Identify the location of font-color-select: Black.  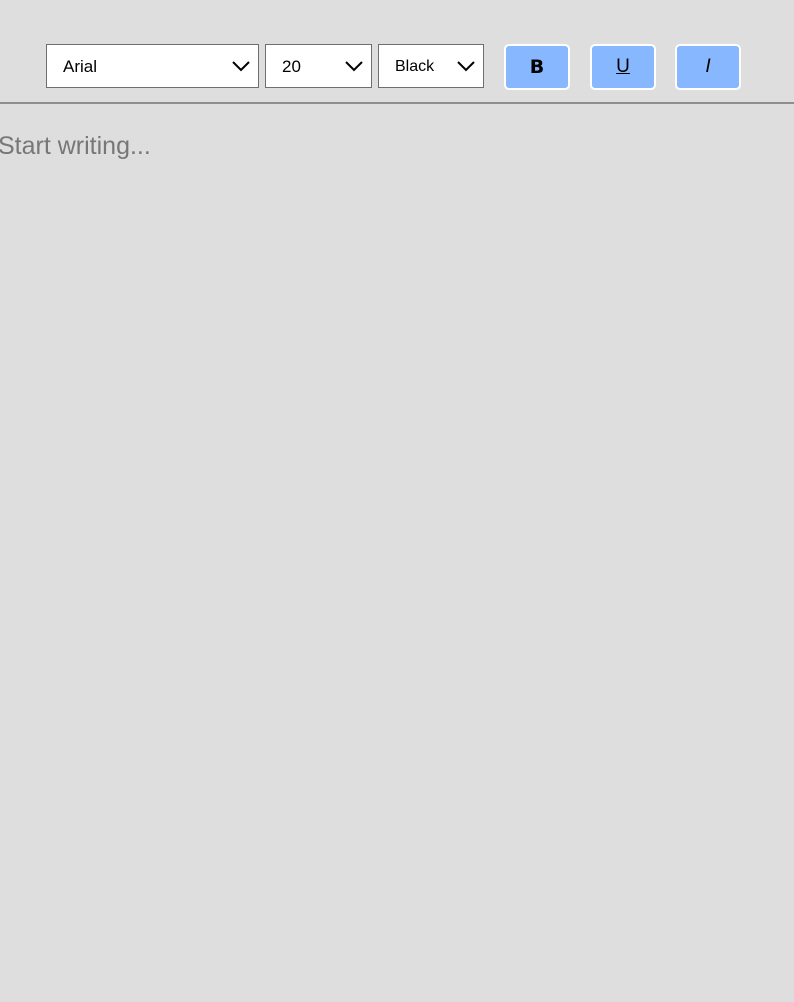
(431, 66).